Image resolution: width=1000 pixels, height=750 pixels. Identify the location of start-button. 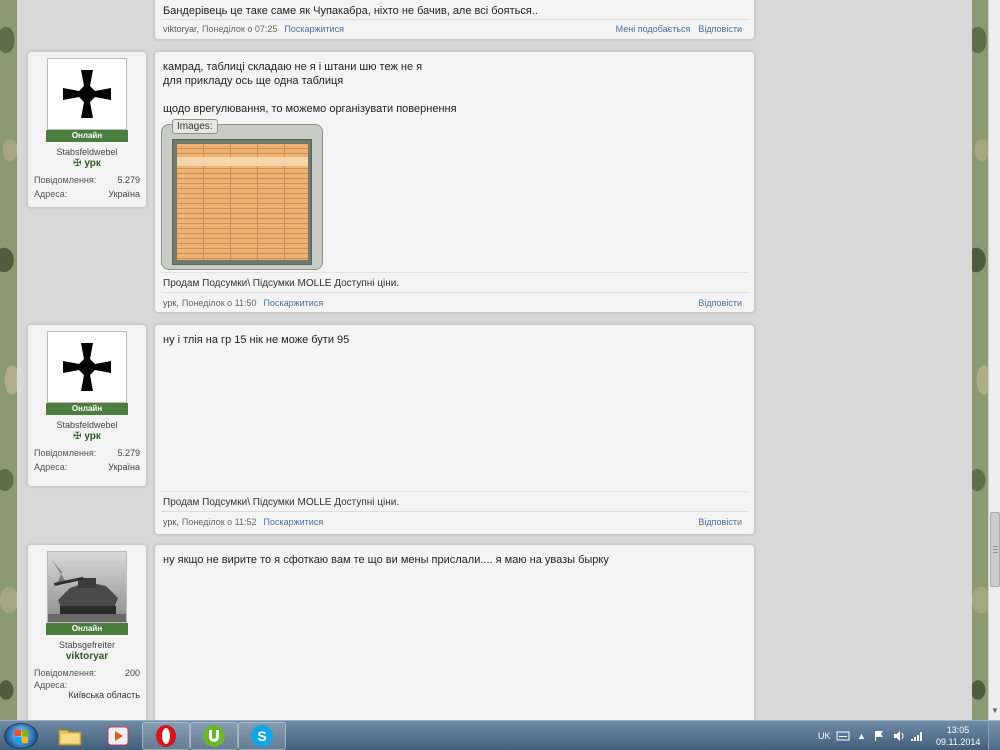
(21, 736).